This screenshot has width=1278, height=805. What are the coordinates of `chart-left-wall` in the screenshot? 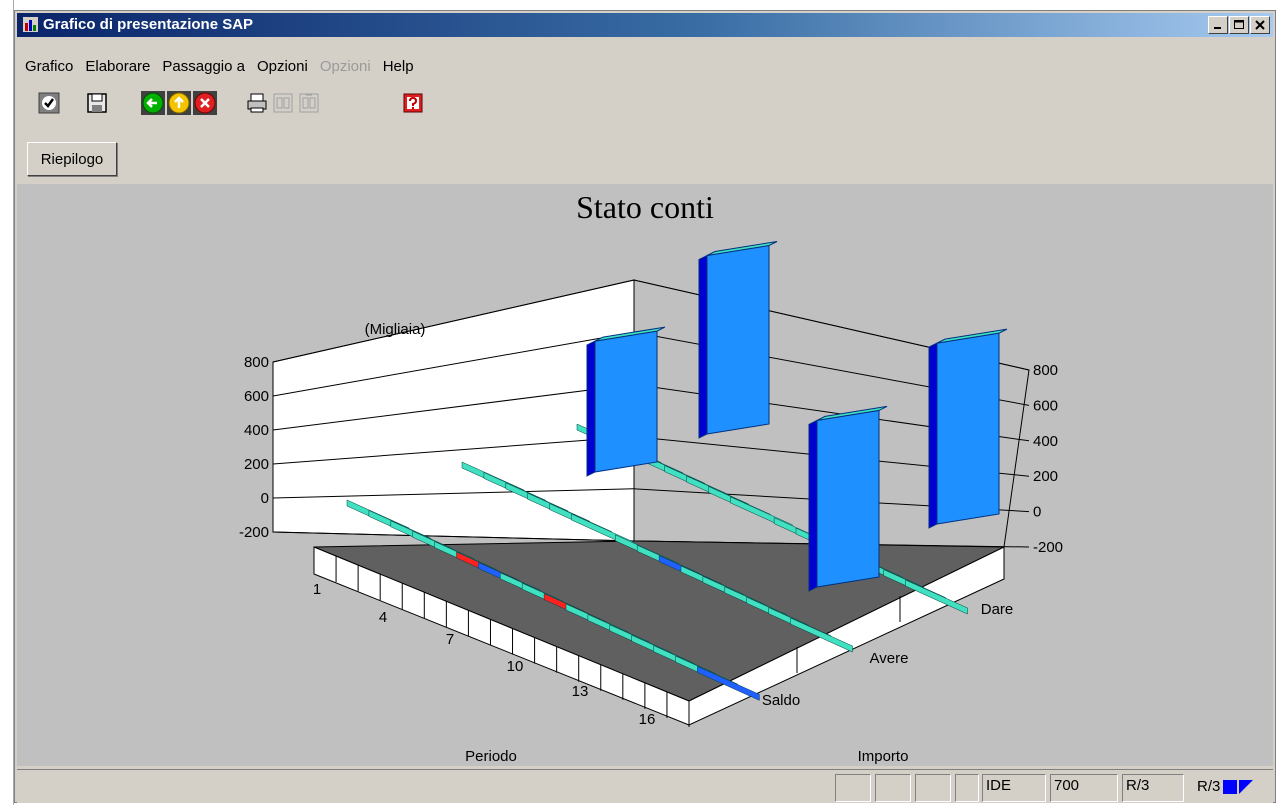 It's located at (453, 410).